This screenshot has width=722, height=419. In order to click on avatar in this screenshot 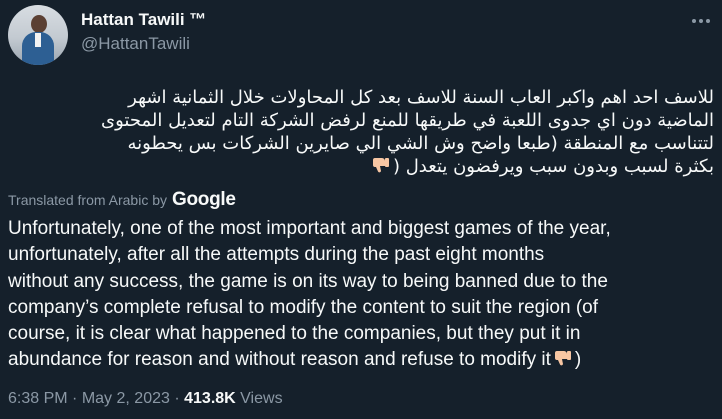, I will do `click(38, 35)`.